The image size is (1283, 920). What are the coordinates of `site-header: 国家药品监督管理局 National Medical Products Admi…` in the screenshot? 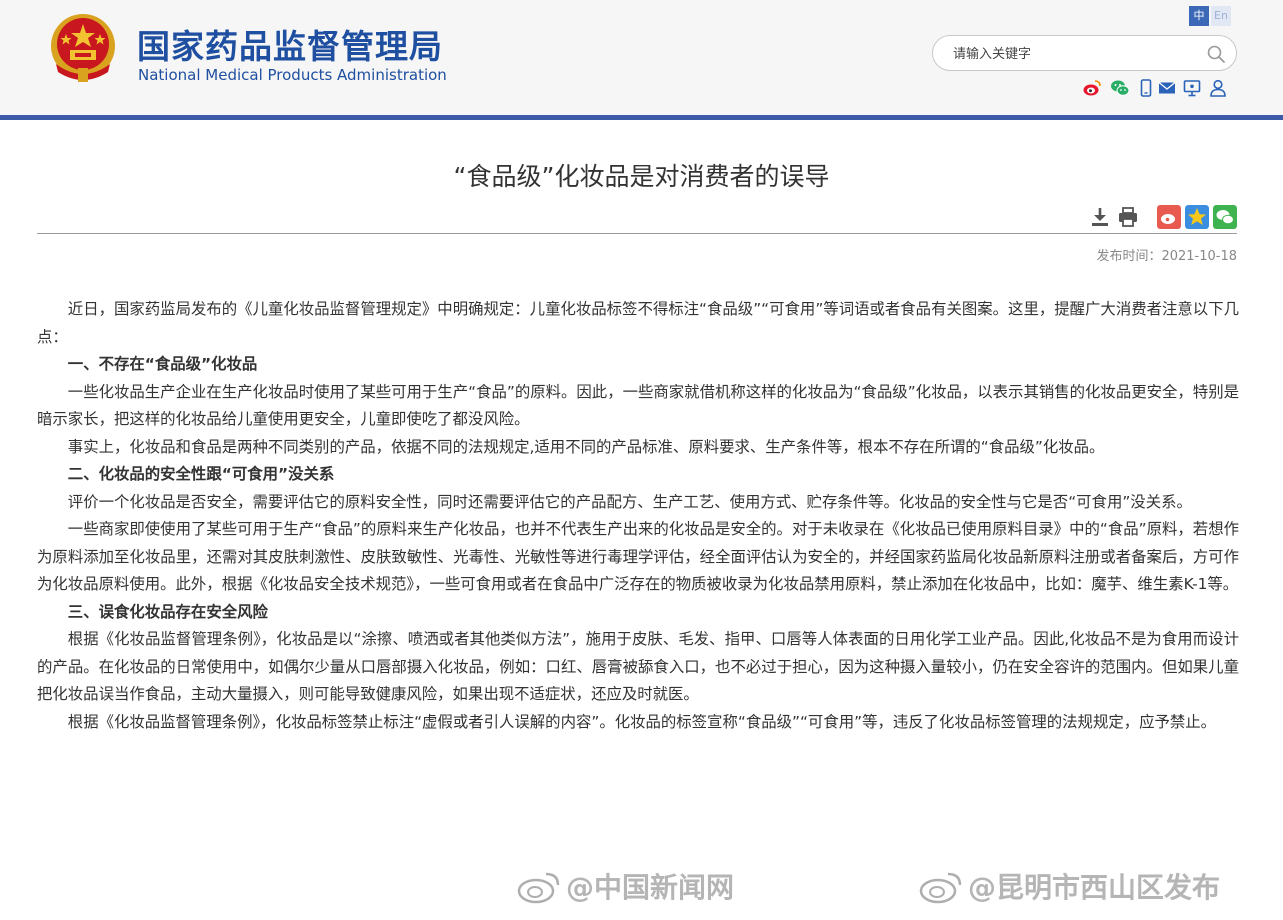 It's located at (641, 57).